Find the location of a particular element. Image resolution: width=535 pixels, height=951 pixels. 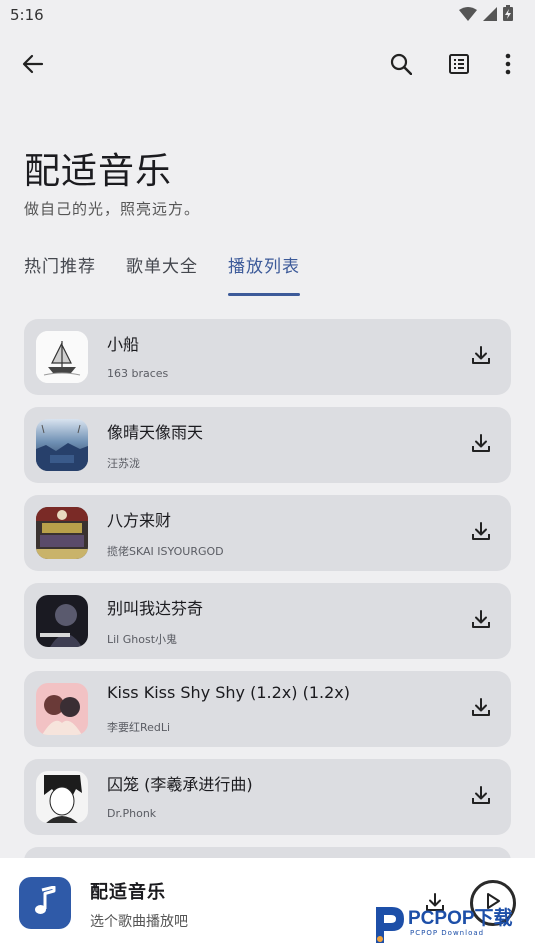

watermark: PCPOP下载 PCPOP Download is located at coordinates (452, 923).